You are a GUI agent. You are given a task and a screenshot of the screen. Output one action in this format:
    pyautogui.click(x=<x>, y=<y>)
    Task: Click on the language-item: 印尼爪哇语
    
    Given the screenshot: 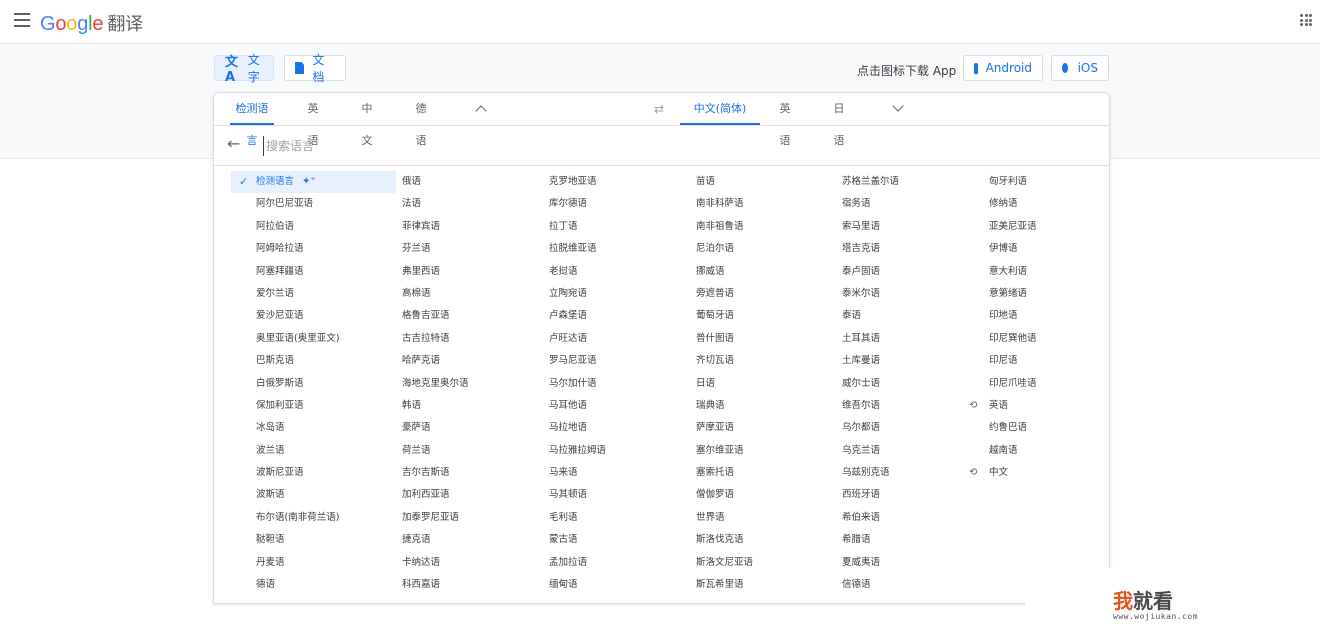 What is the action you would take?
    pyautogui.click(x=1059, y=384)
    